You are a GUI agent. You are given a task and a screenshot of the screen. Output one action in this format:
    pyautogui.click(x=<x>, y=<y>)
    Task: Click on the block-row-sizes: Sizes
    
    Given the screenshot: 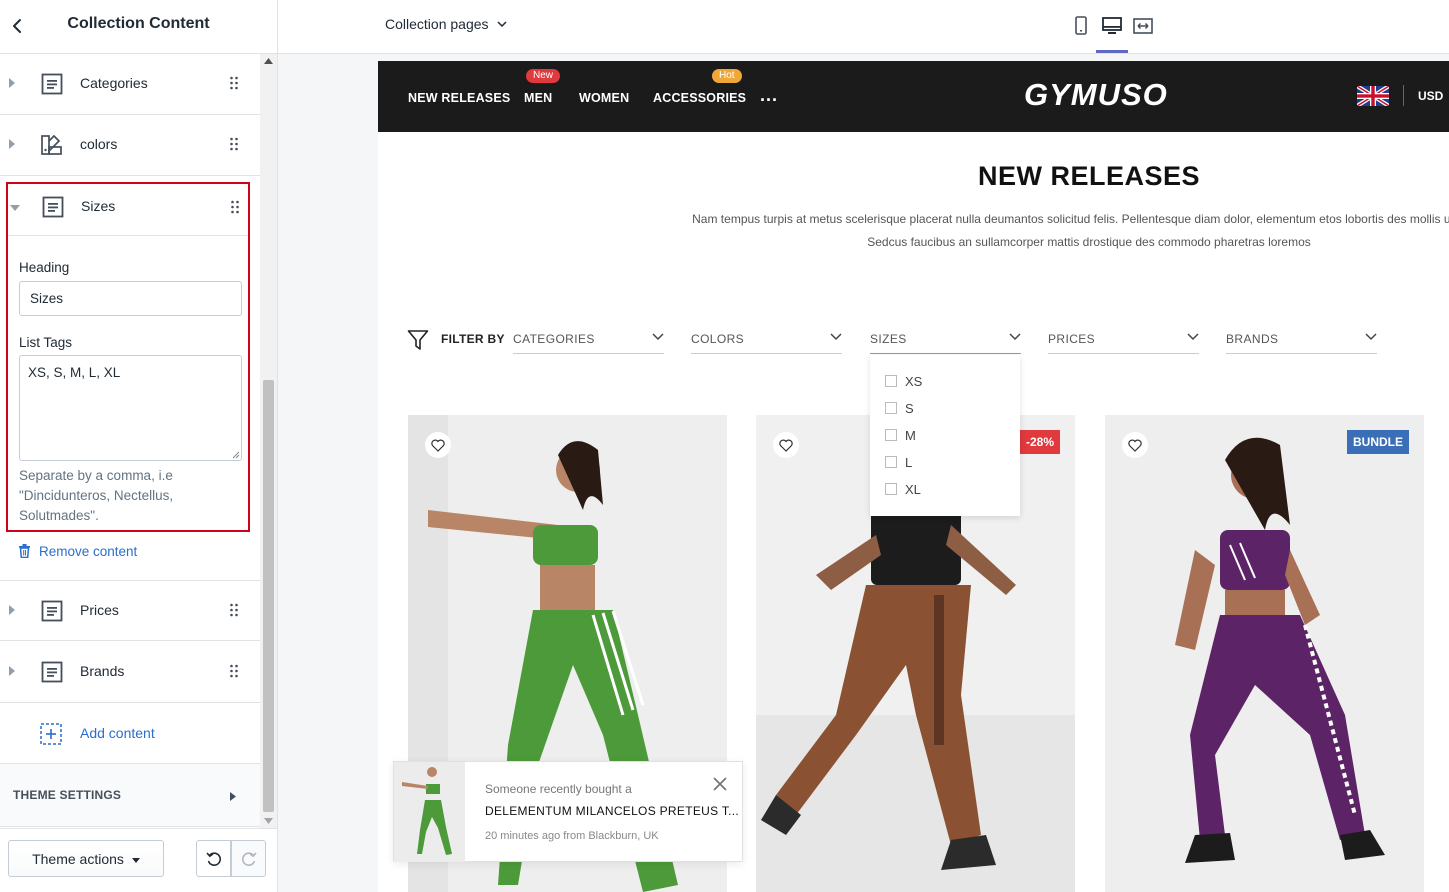 What is the action you would take?
    pyautogui.click(x=128, y=210)
    